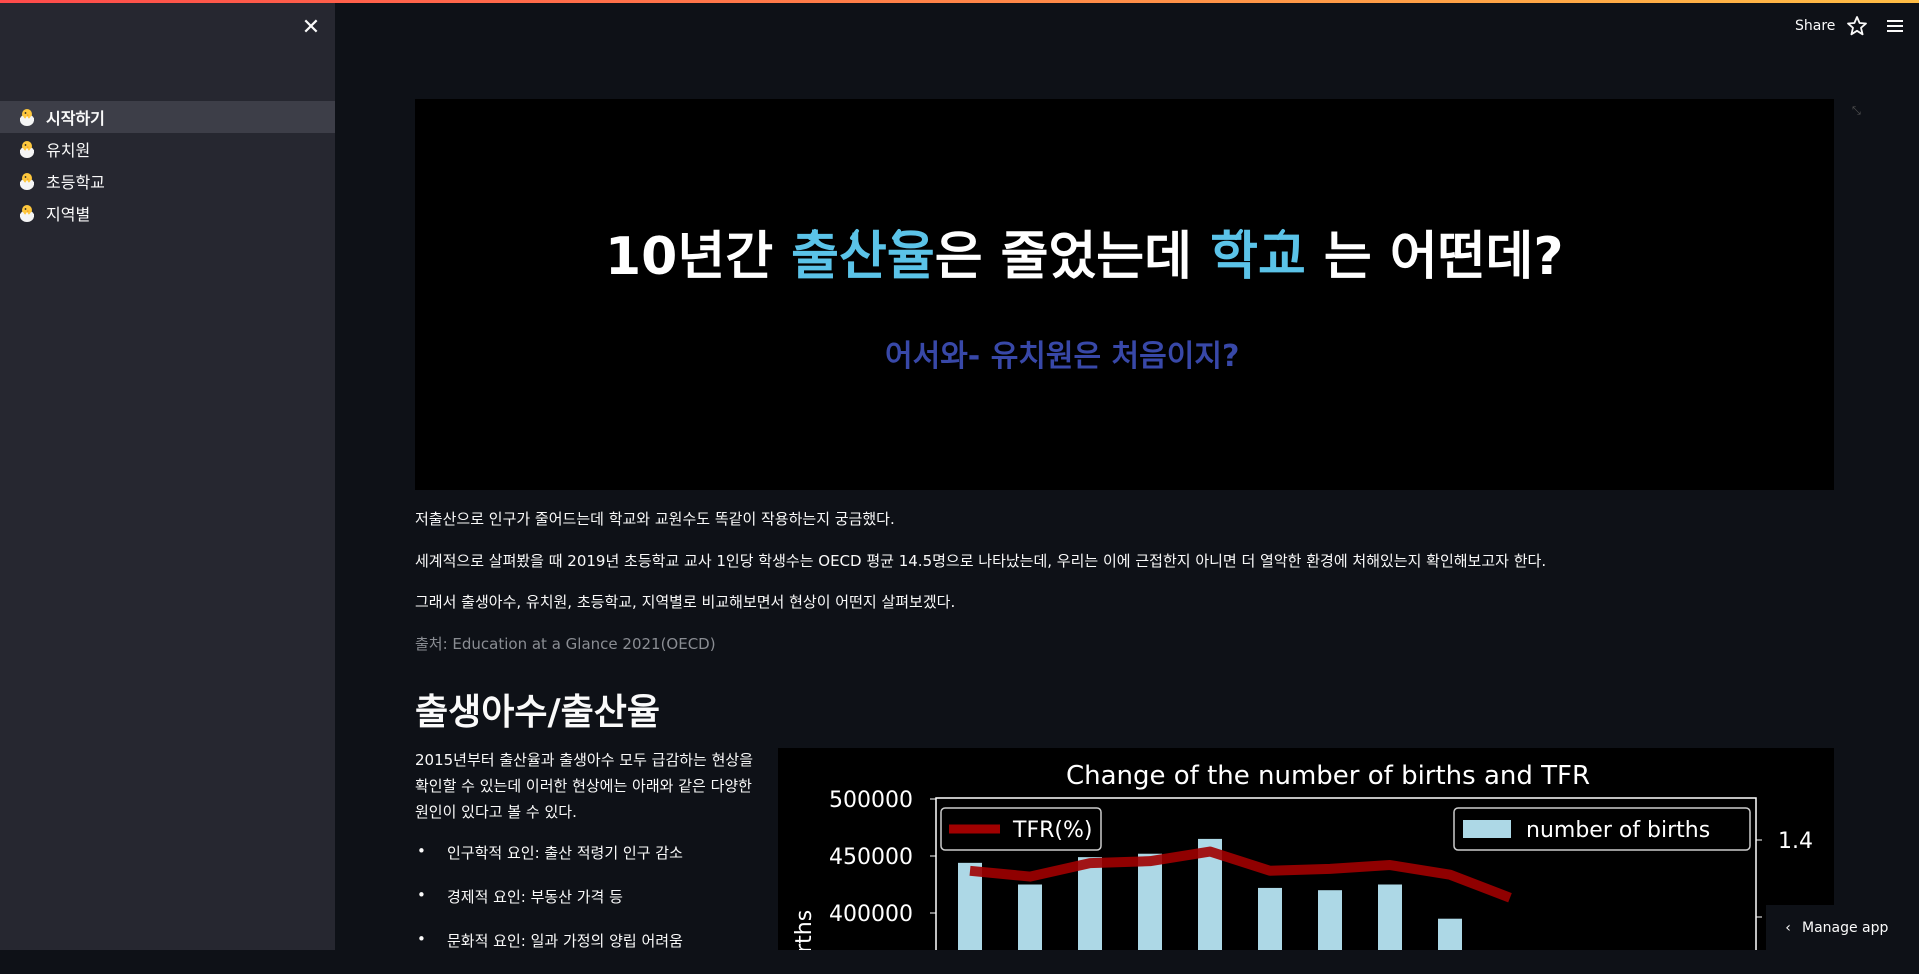 The height and width of the screenshot is (974, 1919). Describe the element at coordinates (655, 519) in the screenshot. I see `intro-paragraph-1: 저출산으로 인구가 줄어드는데 학교와 교원수도 똑같이 작용하는지 궁금했다.` at that location.